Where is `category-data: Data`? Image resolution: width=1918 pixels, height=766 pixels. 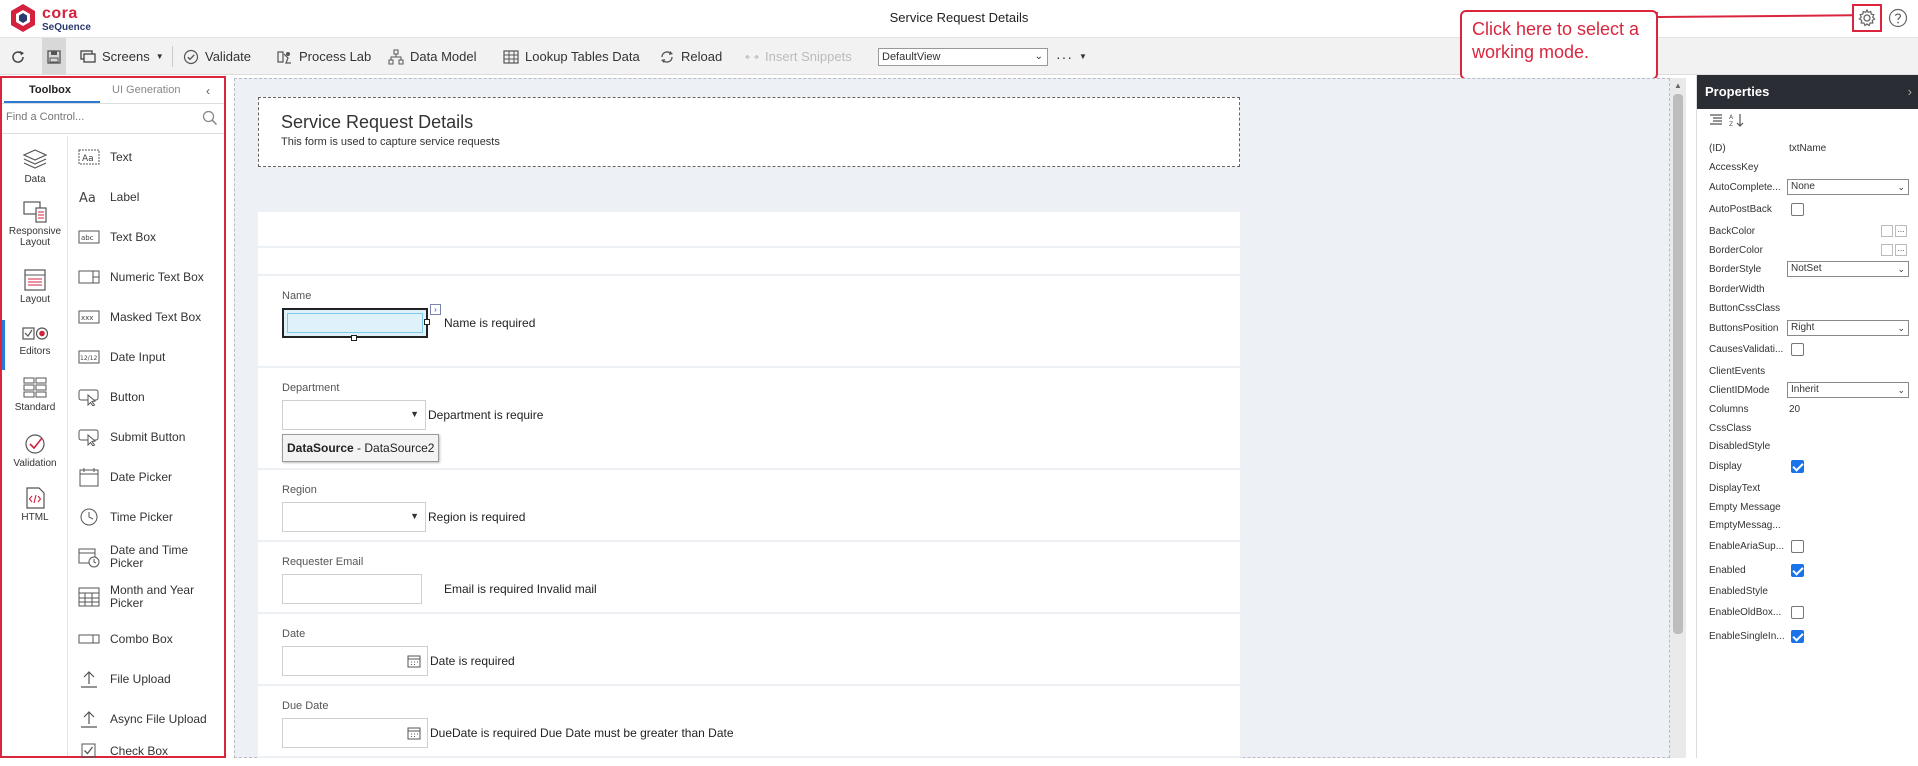 category-data: Data is located at coordinates (35, 166).